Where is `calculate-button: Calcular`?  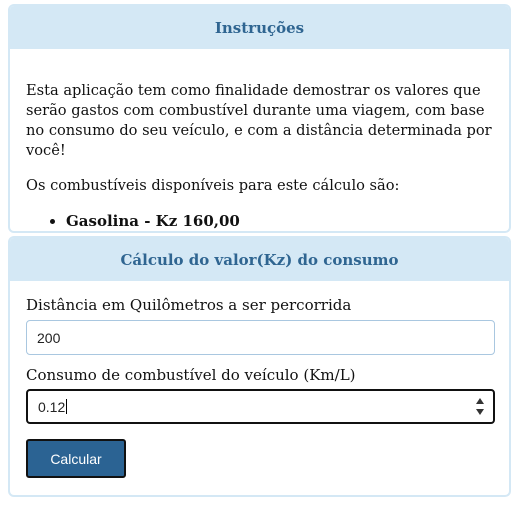
calculate-button: Calcular is located at coordinates (76, 458).